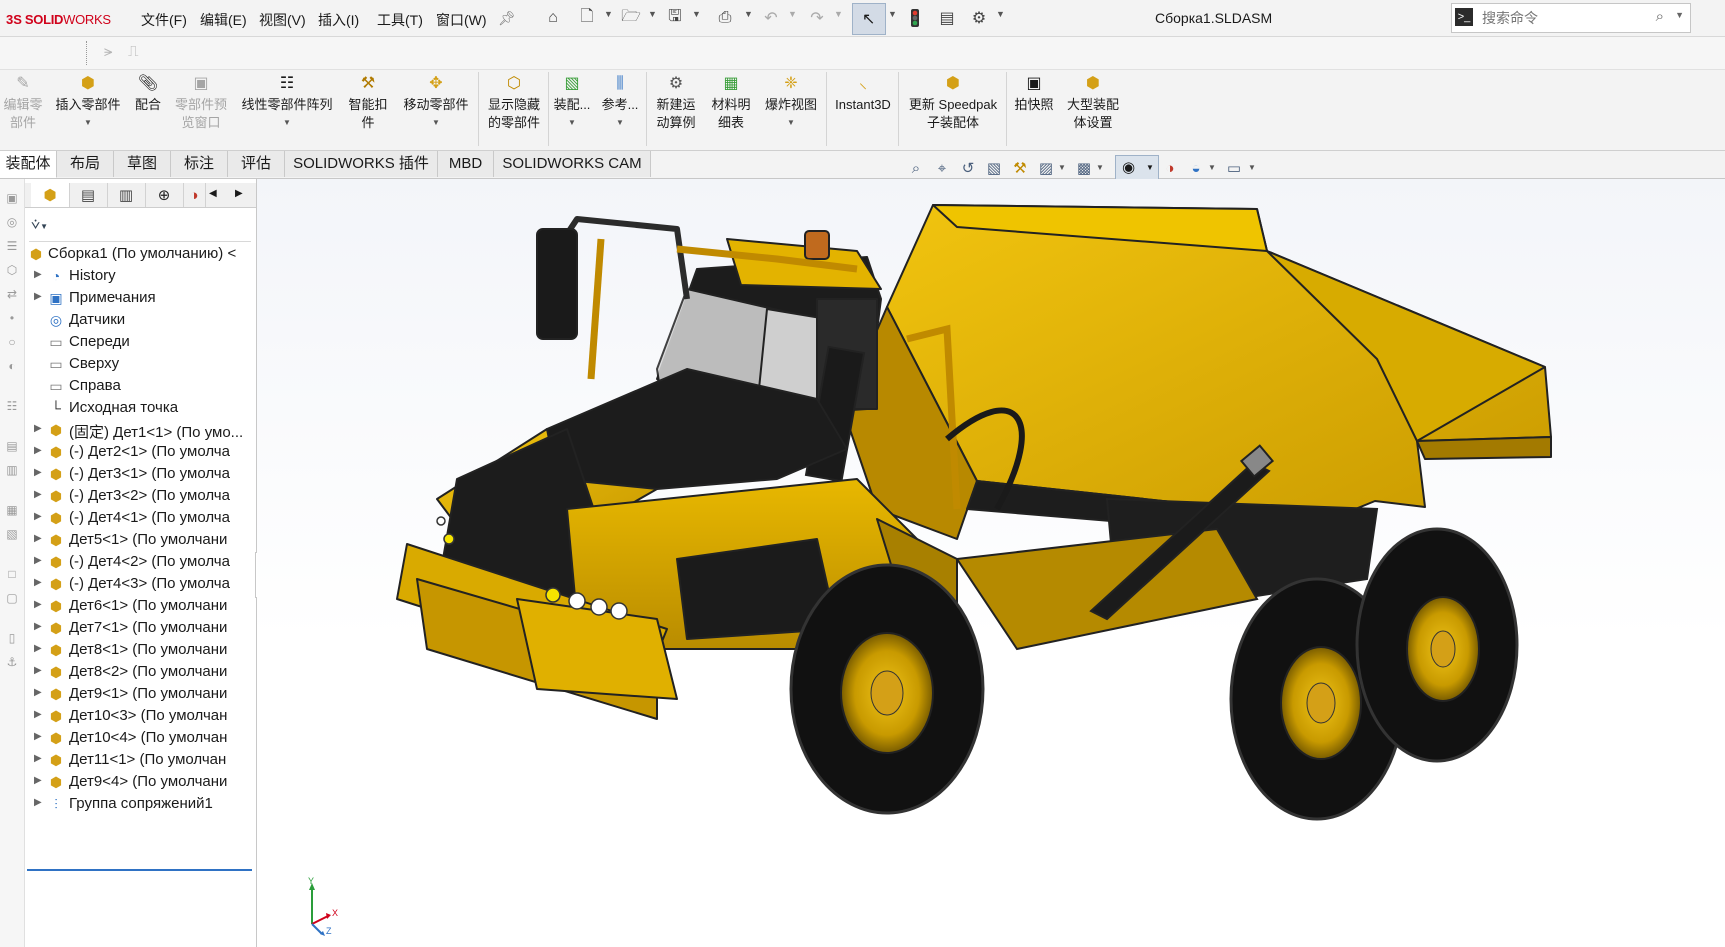 Image resolution: width=1725 pixels, height=947 pixels. I want to click on panel-tool-icon: ▯, so click(12, 638).